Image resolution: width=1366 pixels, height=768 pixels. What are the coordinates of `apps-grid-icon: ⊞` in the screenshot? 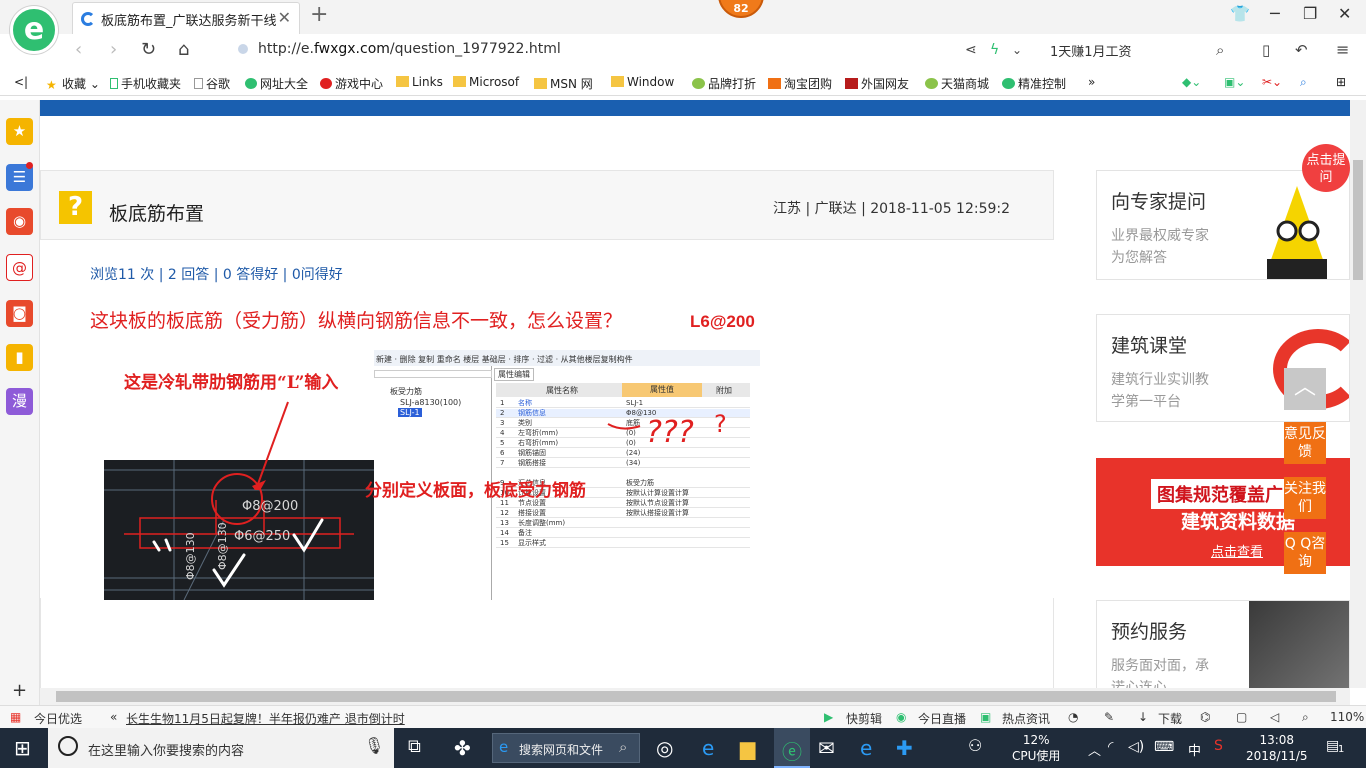 It's located at (1341, 82).